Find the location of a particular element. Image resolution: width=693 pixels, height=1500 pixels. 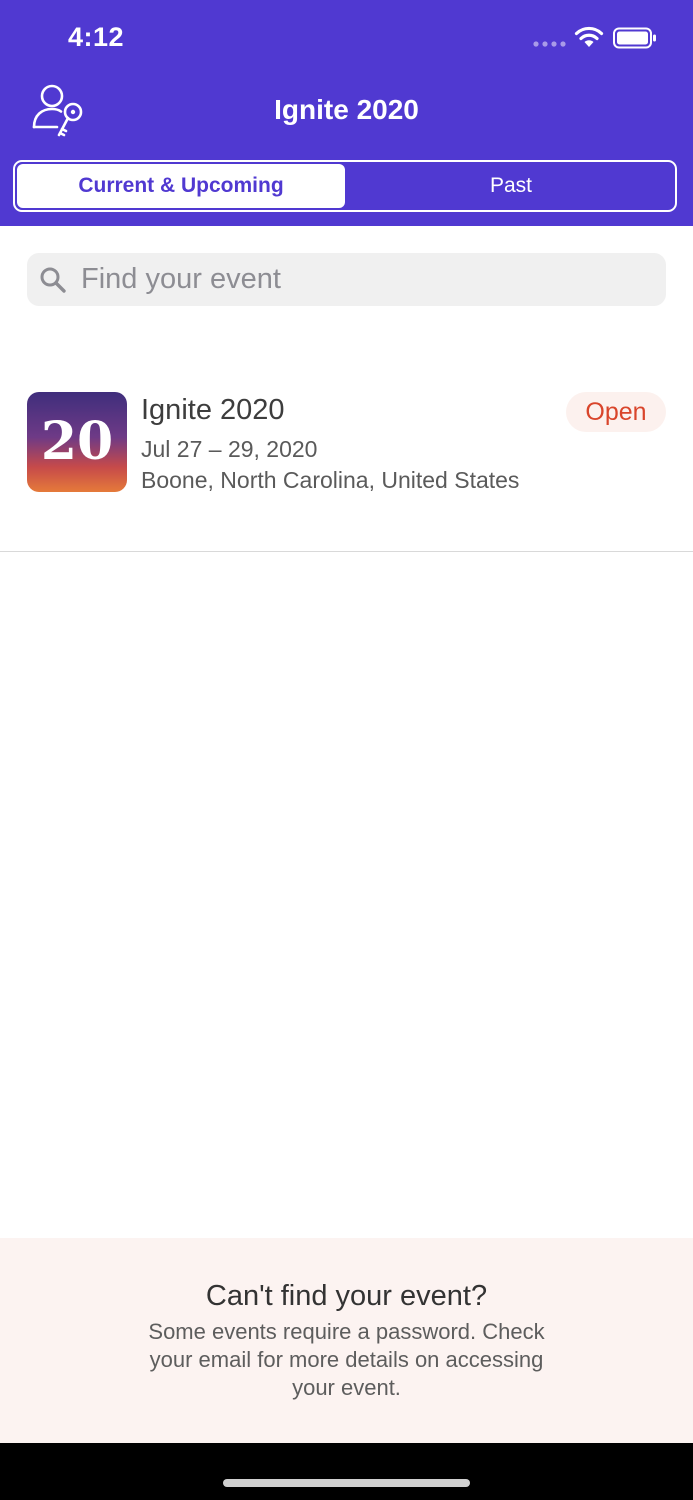

event-logo: 20 is located at coordinates (77, 442).